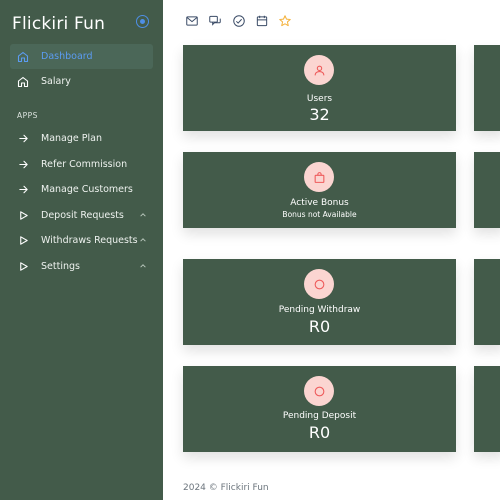 This screenshot has height=500, width=500. Describe the element at coordinates (319, 214) in the screenshot. I see `card-subtitle: Bonus not Available` at that location.